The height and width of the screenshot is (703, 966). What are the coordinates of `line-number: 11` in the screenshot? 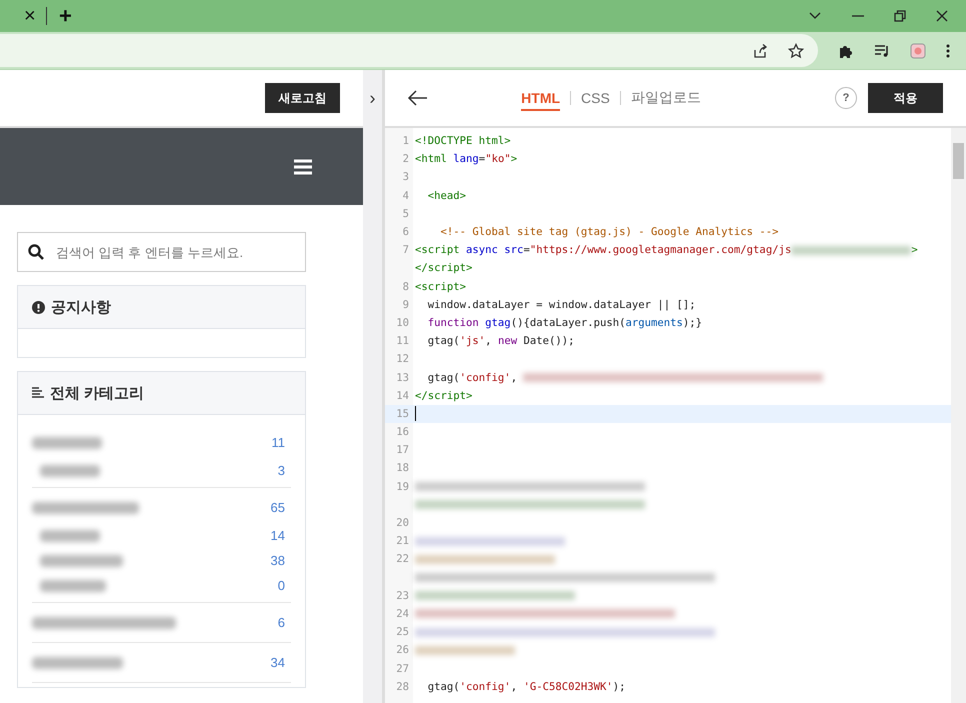 It's located at (402, 341).